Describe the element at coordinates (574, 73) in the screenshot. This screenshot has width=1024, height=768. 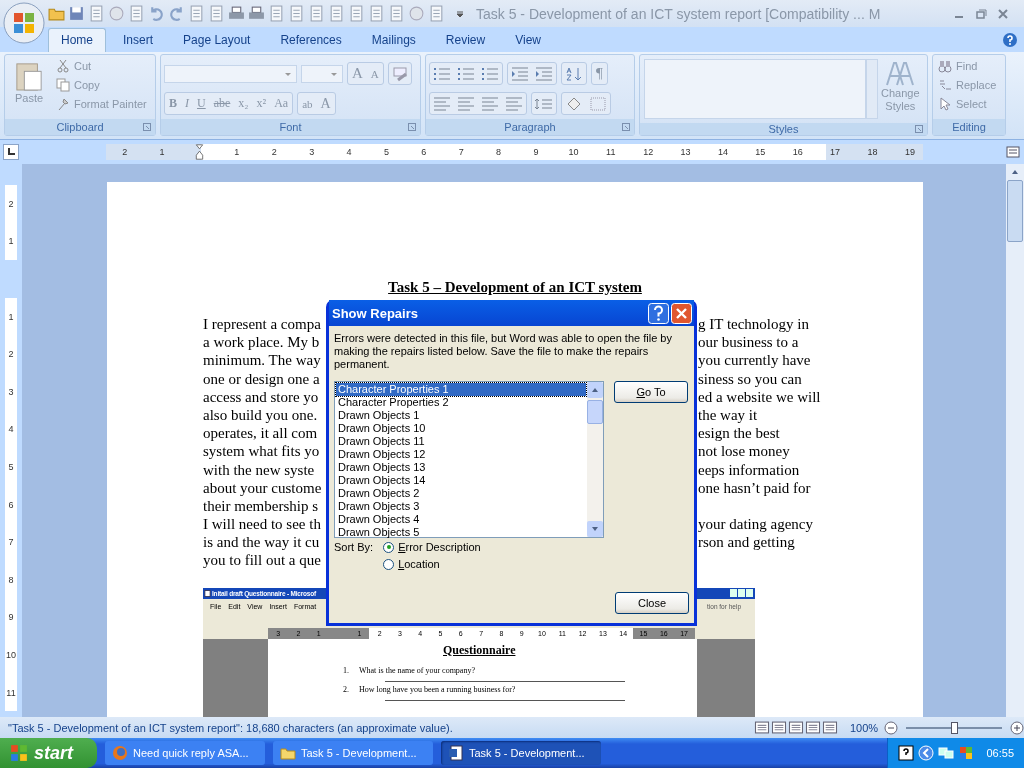
I see `sort-icon` at that location.